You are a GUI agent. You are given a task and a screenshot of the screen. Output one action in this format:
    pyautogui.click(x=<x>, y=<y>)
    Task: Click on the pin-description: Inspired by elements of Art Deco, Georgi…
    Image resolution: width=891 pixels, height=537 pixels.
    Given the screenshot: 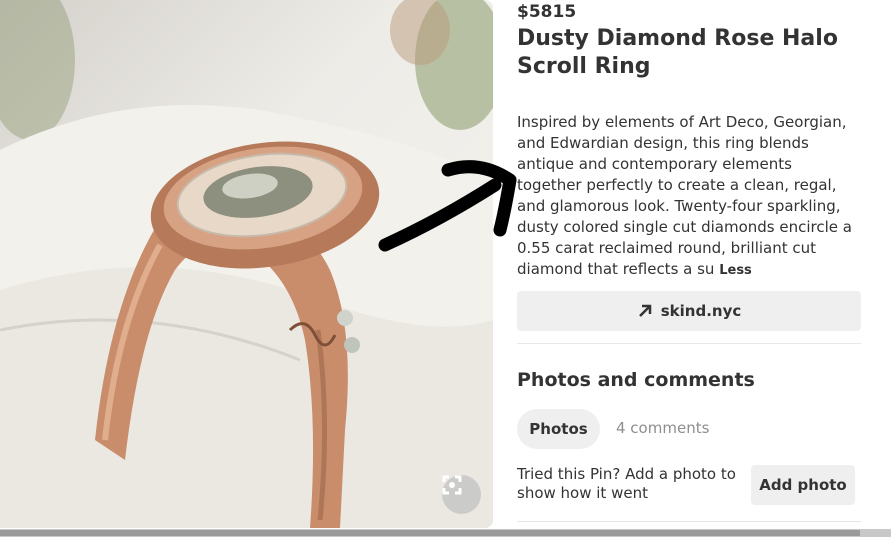 What is the action you would take?
    pyautogui.click(x=689, y=196)
    